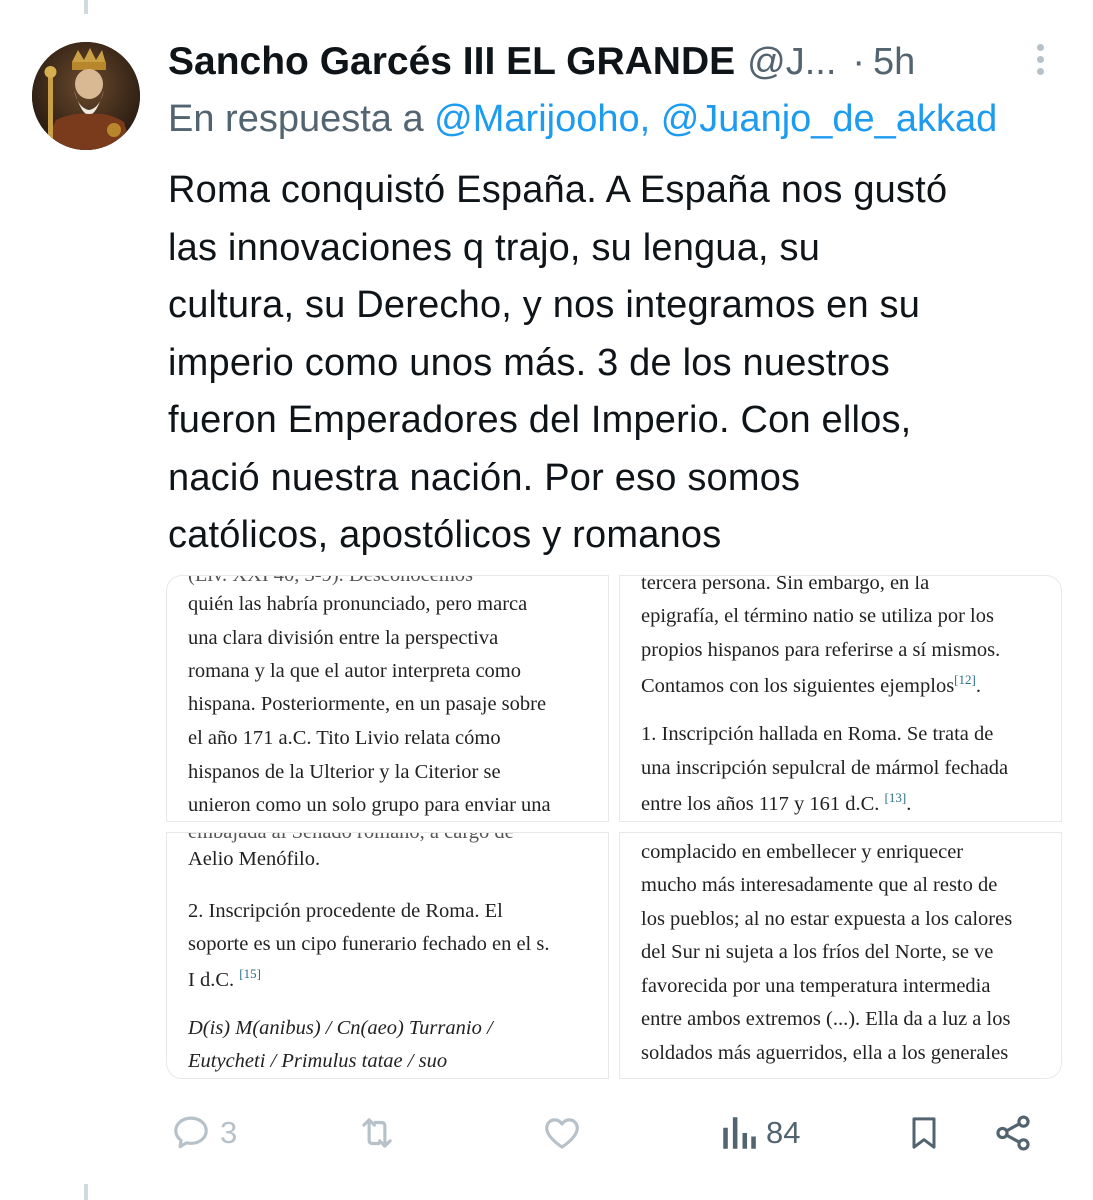 The width and height of the screenshot is (1093, 1200). Describe the element at coordinates (229, 1132) in the screenshot. I see `reply-count: 3` at that location.